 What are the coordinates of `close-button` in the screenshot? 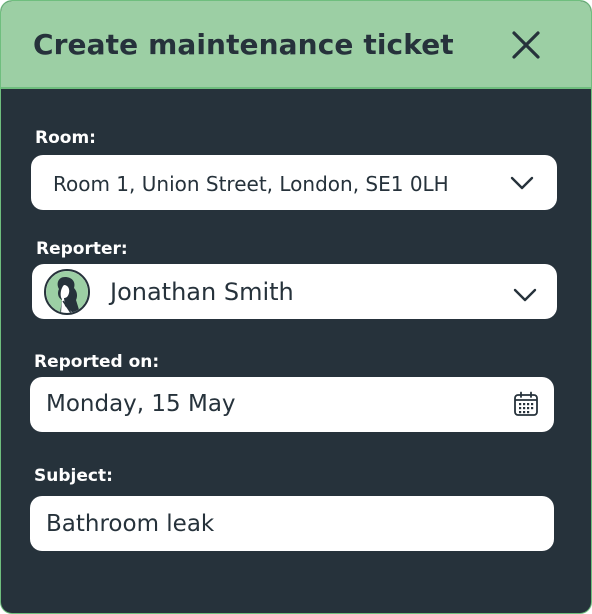 It's located at (526, 46).